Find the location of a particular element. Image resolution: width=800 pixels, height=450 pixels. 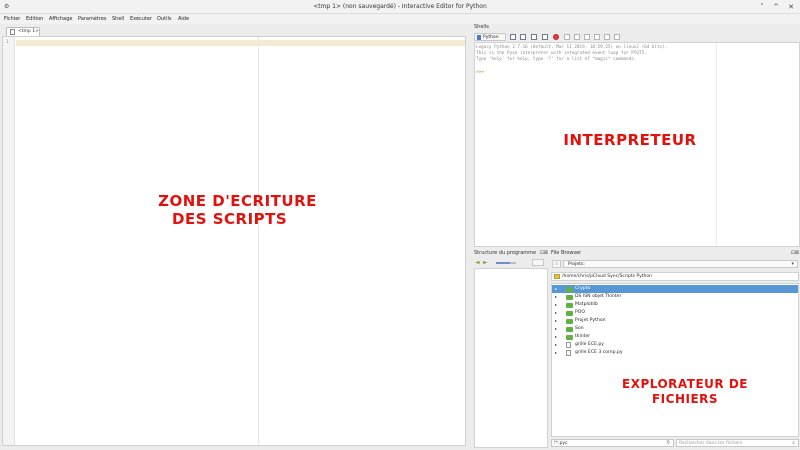

debug-step-into-icon is located at coordinates (587, 37).